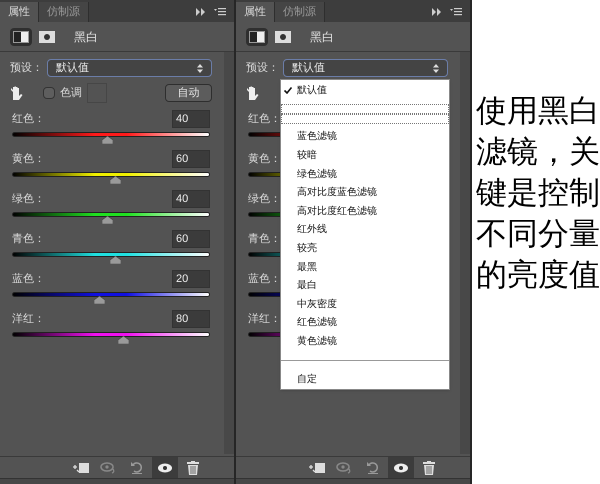  Describe the element at coordinates (365, 155) in the screenshot. I see `menu-item: 较暗` at that location.